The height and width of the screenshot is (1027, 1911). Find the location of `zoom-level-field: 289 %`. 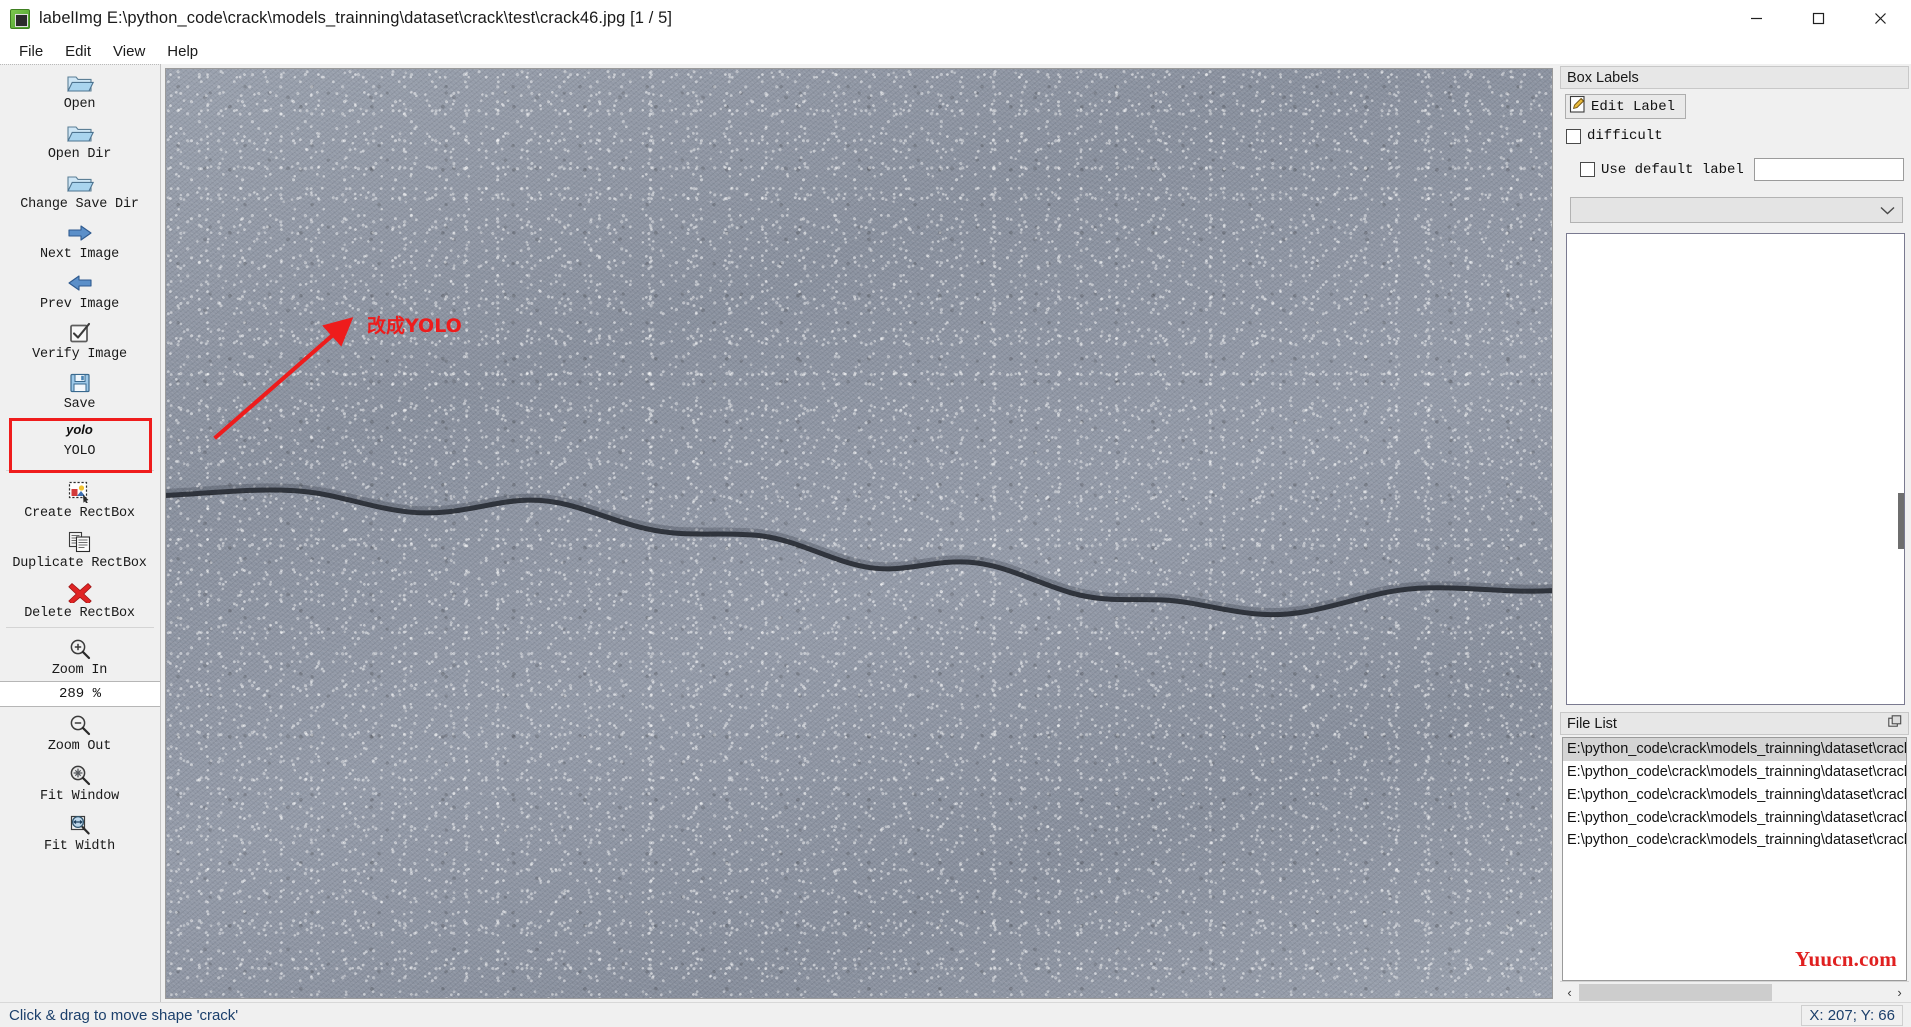

zoom-level-field: 289 % is located at coordinates (80, 694).